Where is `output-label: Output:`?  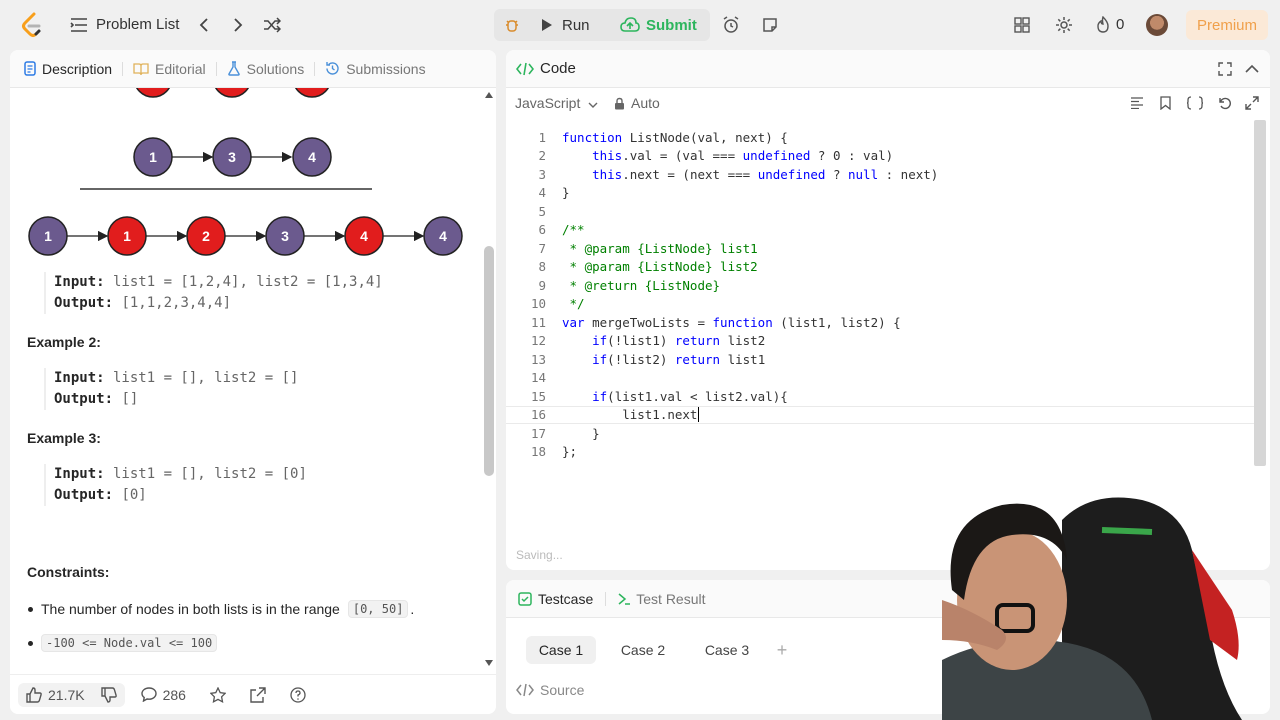 output-label: Output: is located at coordinates (84, 399).